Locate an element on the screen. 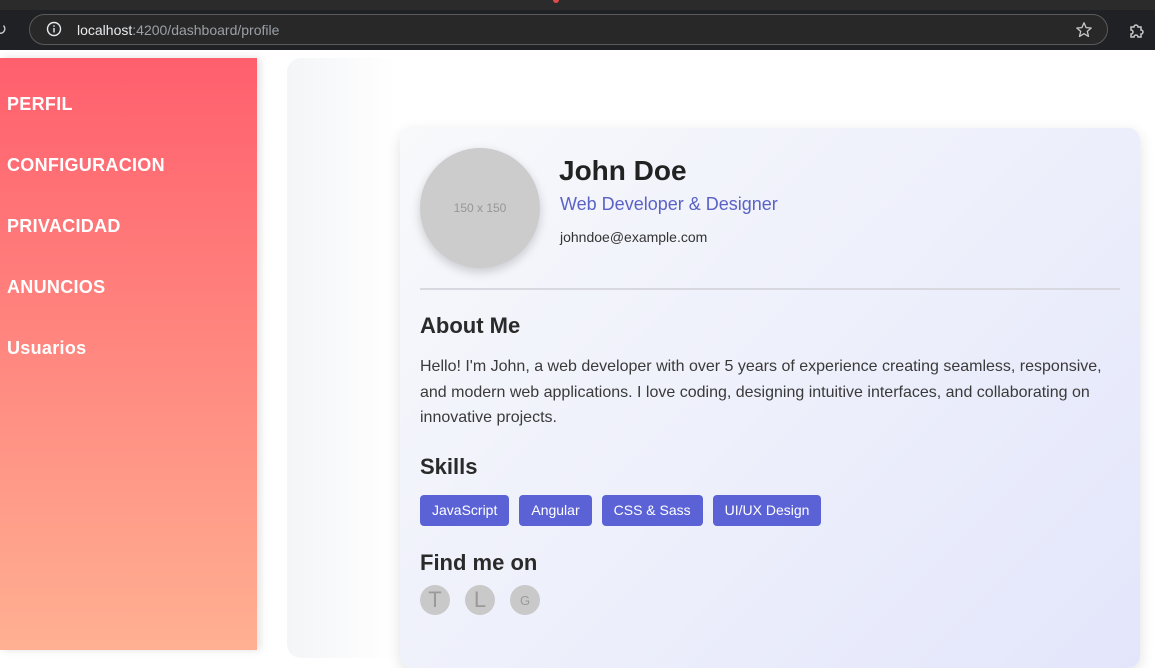 Image resolution: width=1155 pixels, height=668 pixels. social-links: T L G is located at coordinates (480, 600).